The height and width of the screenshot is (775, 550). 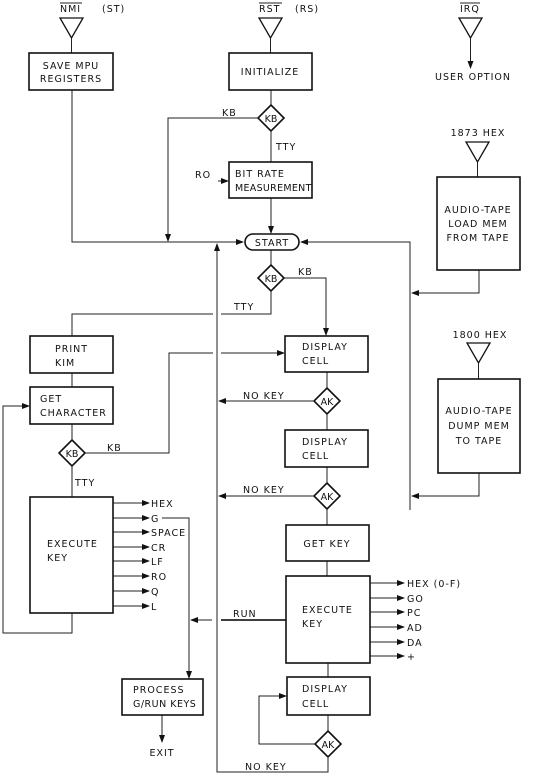 I want to click on nmi-triangle-icon, so click(x=71, y=28).